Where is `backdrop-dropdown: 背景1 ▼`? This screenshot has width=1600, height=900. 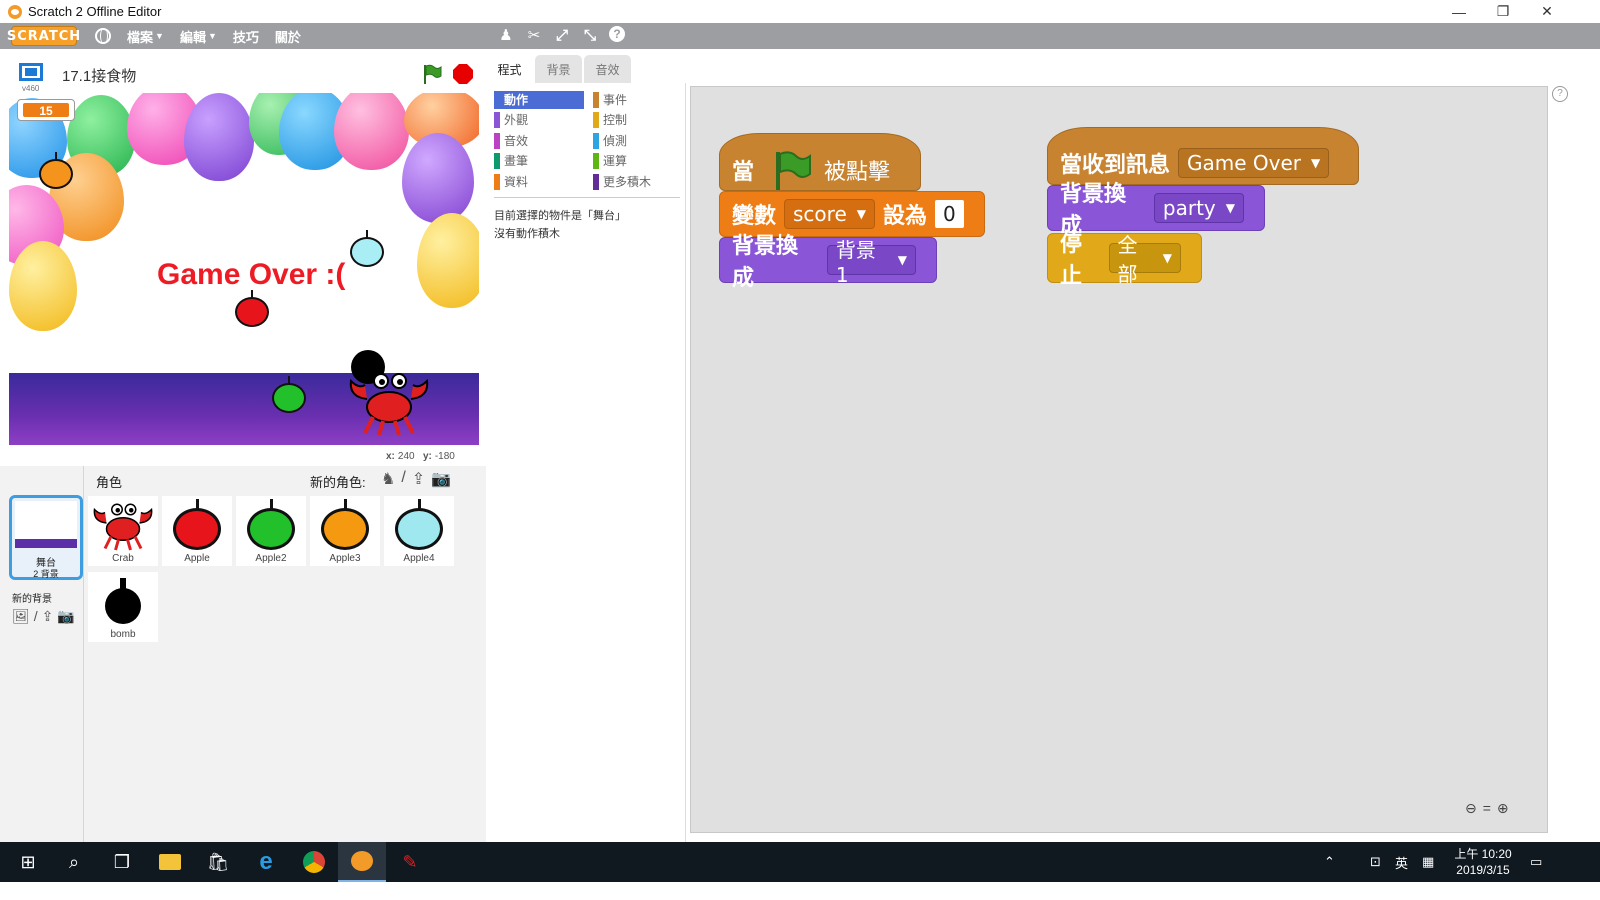
backdrop-dropdown: 背景1 ▼ is located at coordinates (871, 262).